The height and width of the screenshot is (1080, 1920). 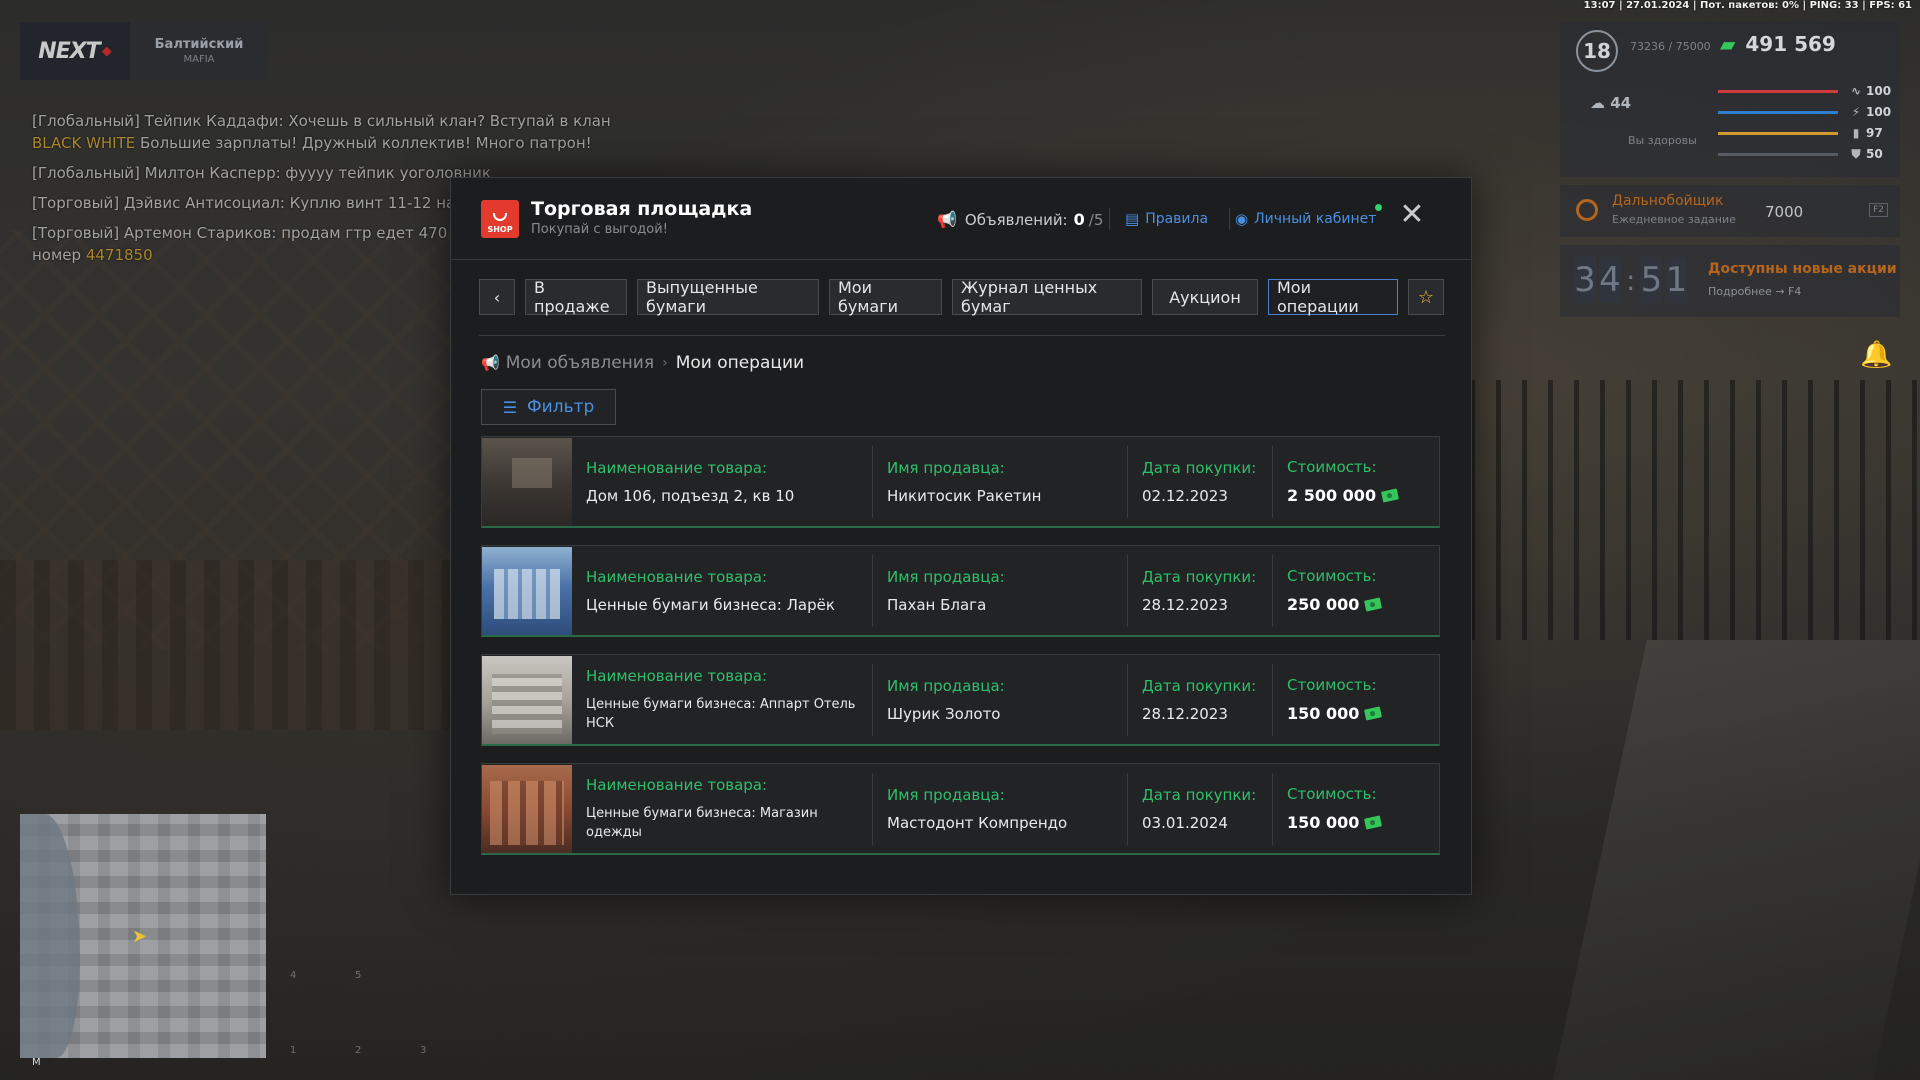 What do you see at coordinates (962, 335) in the screenshot?
I see `tab-divider` at bounding box center [962, 335].